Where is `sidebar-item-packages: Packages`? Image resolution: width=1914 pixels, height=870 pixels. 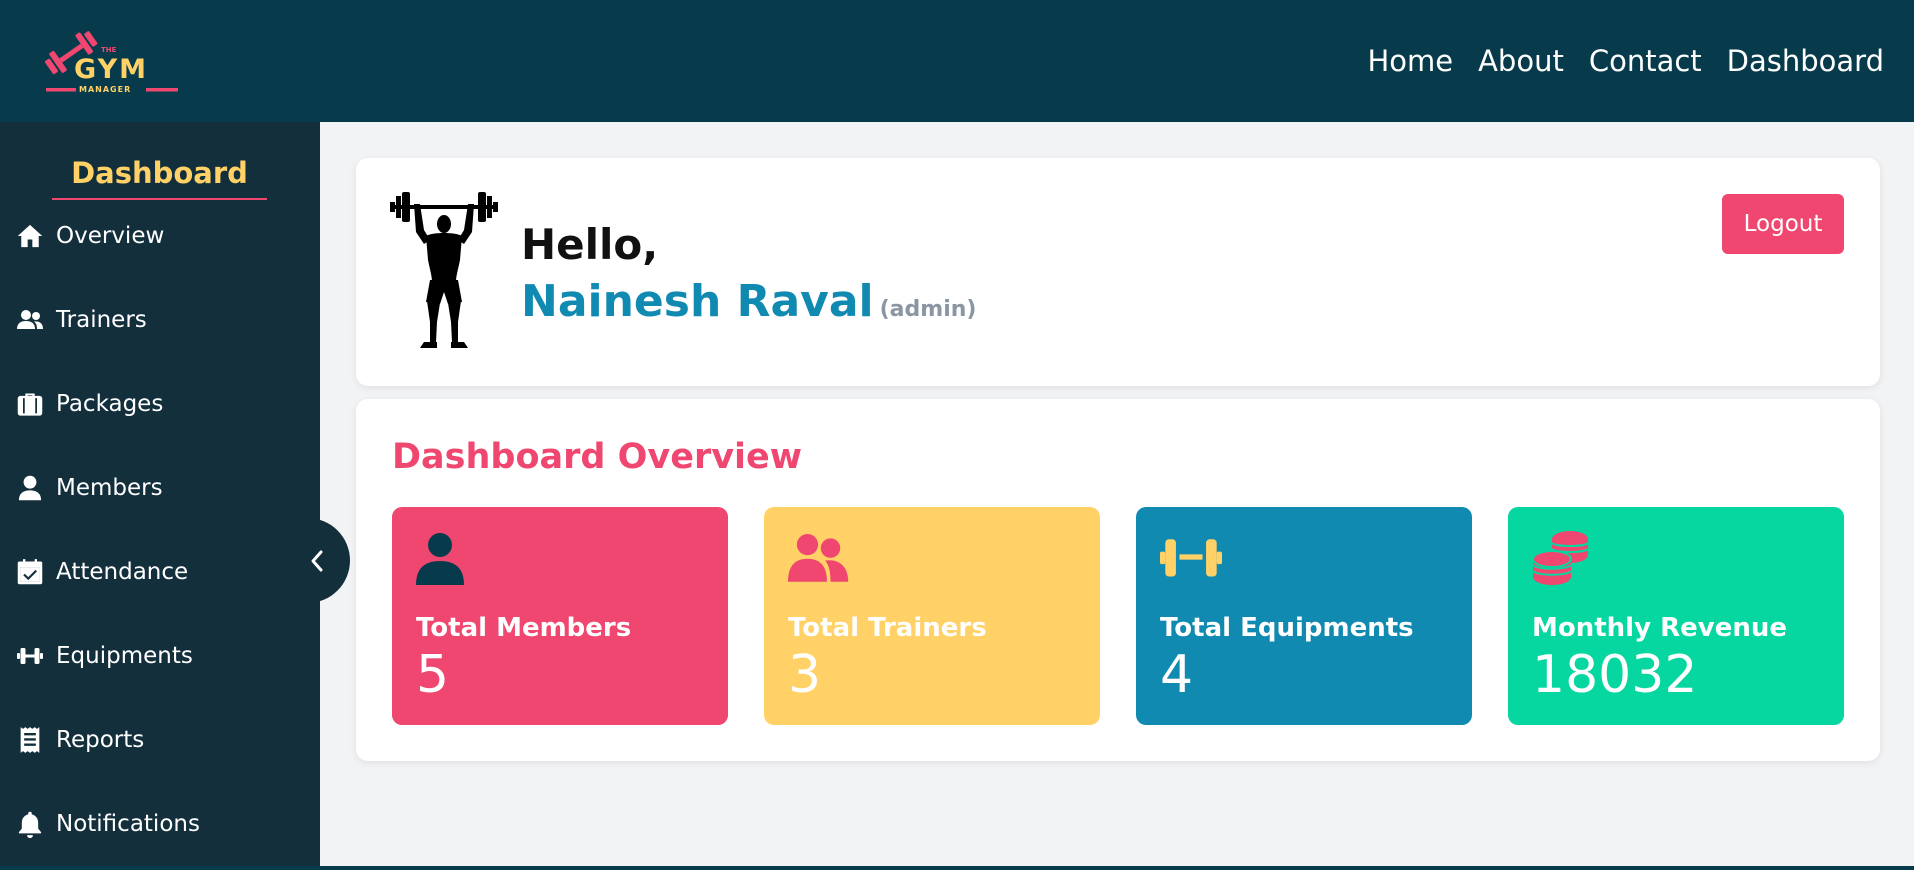 sidebar-item-packages: Packages is located at coordinates (89, 404).